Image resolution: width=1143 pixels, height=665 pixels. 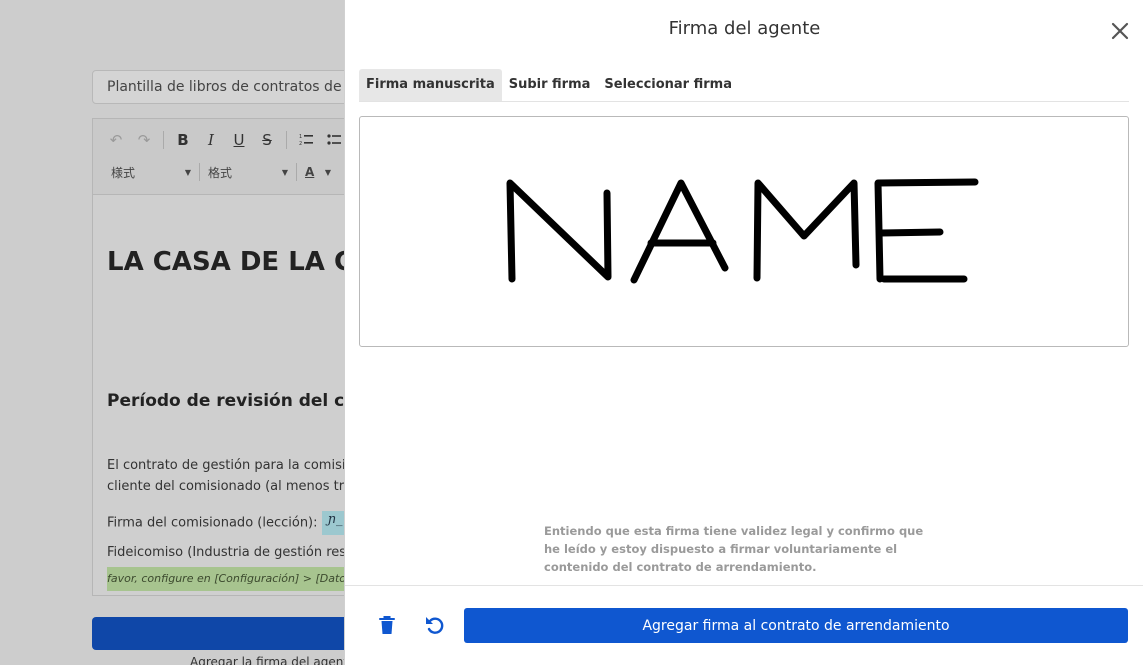 What do you see at coordinates (387, 625) in the screenshot?
I see `trash-icon` at bounding box center [387, 625].